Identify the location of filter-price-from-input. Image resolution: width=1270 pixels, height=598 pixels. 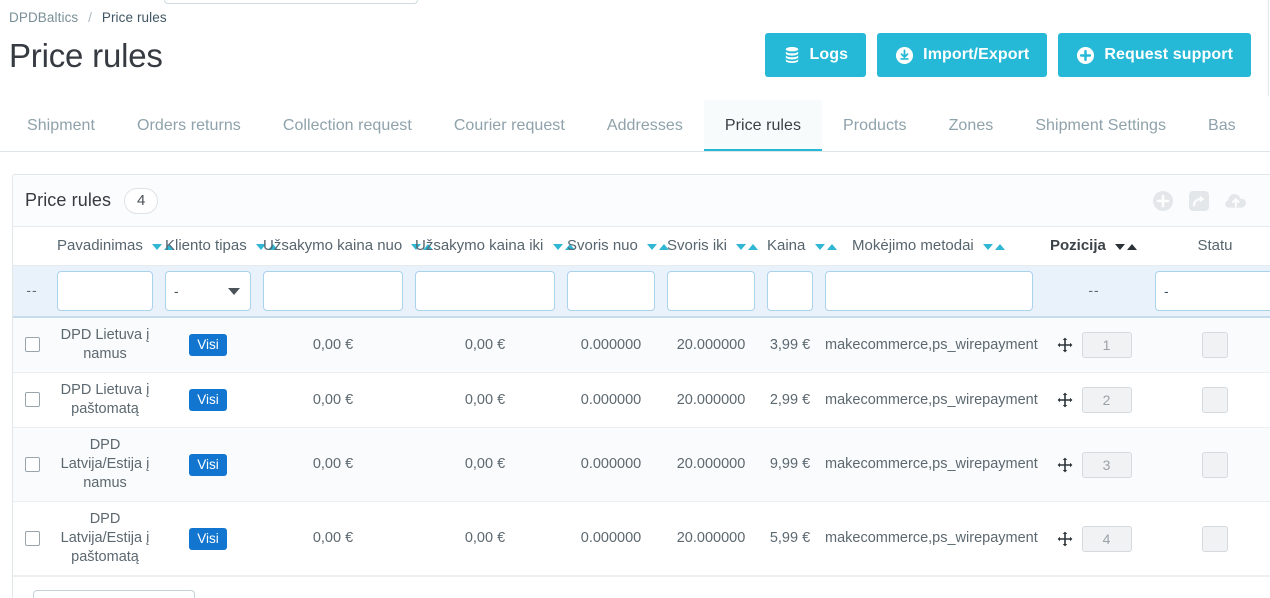
(333, 290).